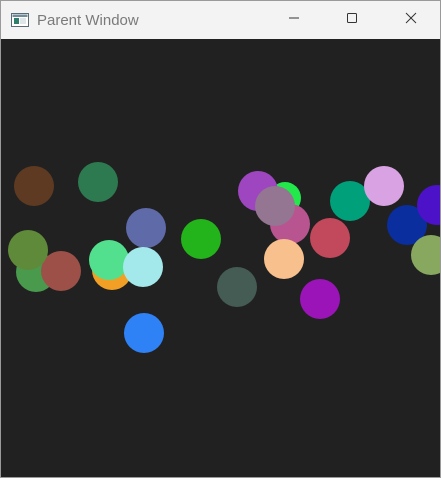 The width and height of the screenshot is (441, 478). I want to click on minimize-icon, so click(294, 20).